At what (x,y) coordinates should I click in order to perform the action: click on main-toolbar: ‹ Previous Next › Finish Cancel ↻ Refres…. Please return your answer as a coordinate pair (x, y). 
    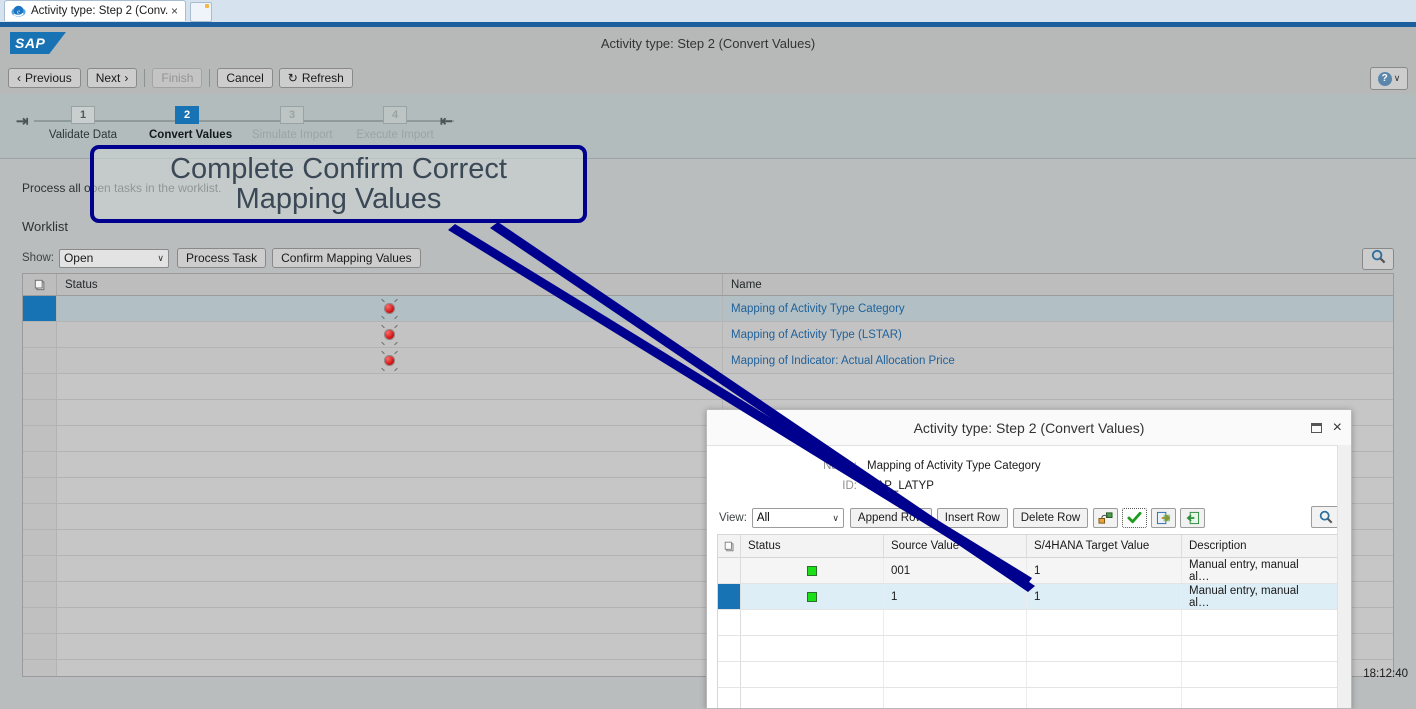
    Looking at the image, I should click on (708, 77).